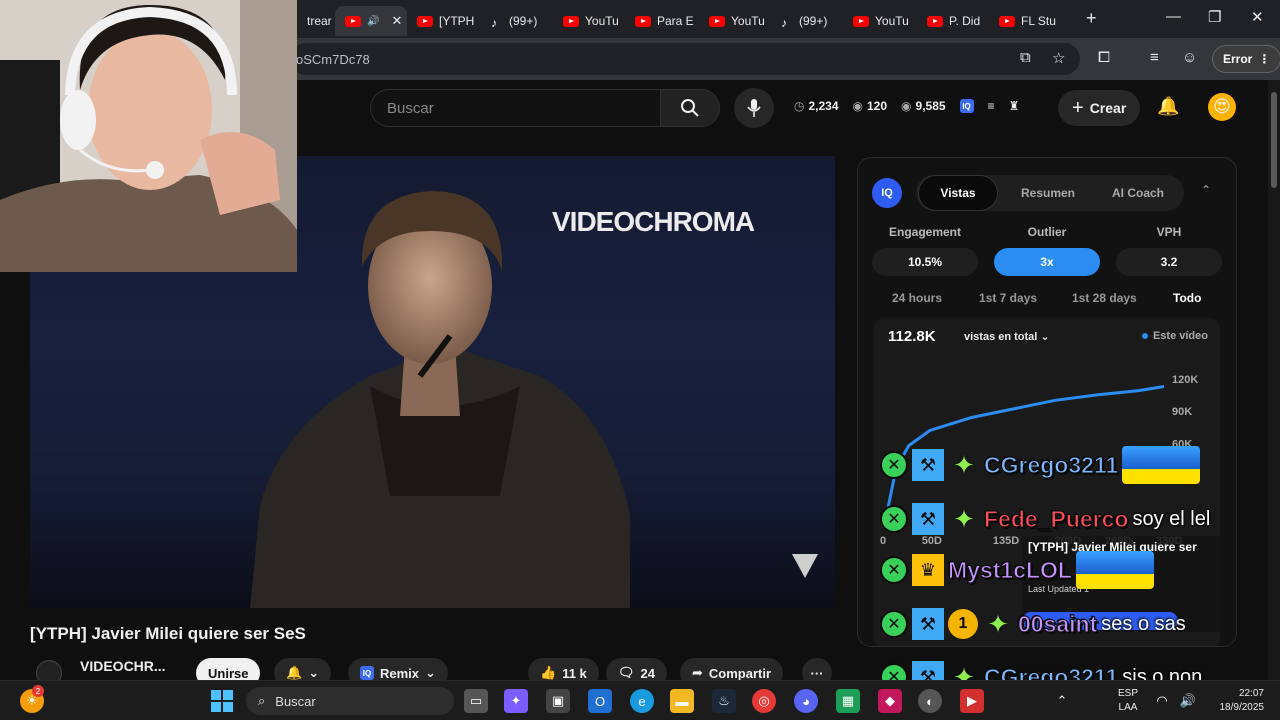 This screenshot has width=1280, height=720. What do you see at coordinates (1188, 701) in the screenshot?
I see `volume-icon: 🔊` at bounding box center [1188, 701].